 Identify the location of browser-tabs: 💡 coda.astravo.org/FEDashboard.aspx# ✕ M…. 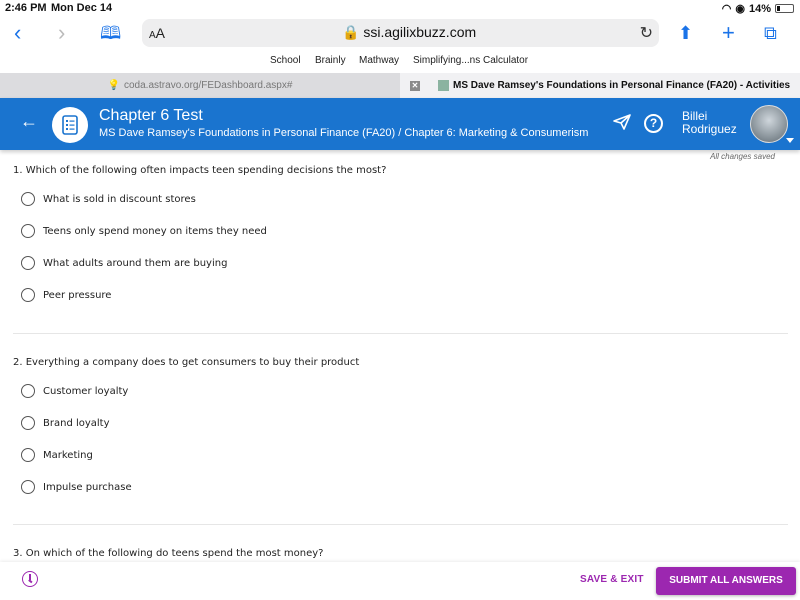
(400, 85).